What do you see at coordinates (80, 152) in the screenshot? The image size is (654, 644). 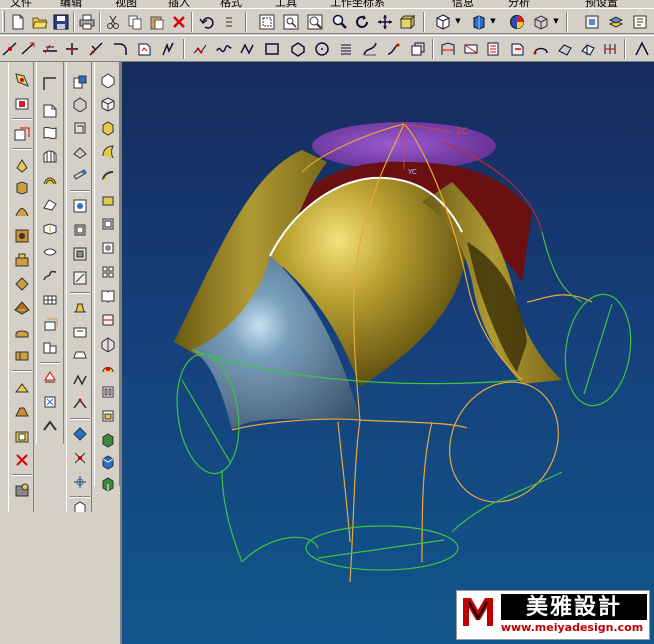 I see `sphere-icon` at bounding box center [80, 152].